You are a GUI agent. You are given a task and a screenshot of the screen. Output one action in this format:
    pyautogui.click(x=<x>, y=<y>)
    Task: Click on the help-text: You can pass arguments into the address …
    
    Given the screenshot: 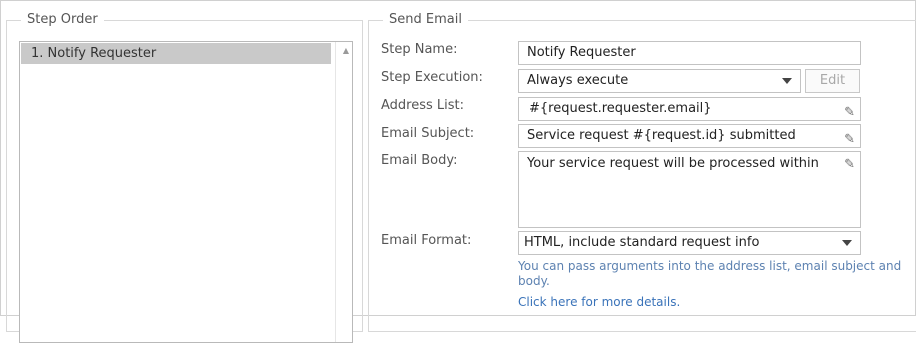 What is the action you would take?
    pyautogui.click(x=710, y=273)
    